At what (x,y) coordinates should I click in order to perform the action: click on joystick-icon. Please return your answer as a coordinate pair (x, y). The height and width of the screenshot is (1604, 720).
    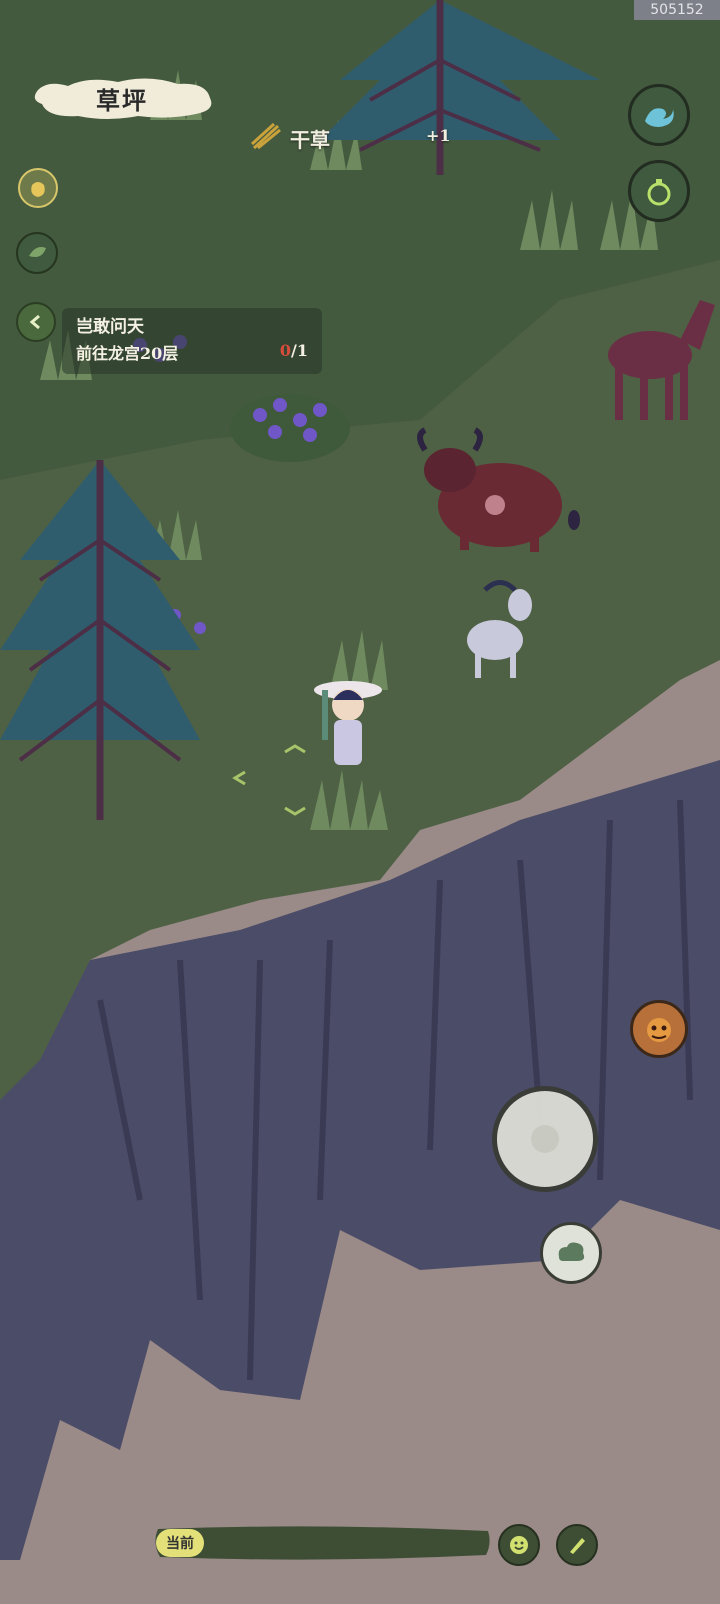
    Looking at the image, I should click on (545, 1139).